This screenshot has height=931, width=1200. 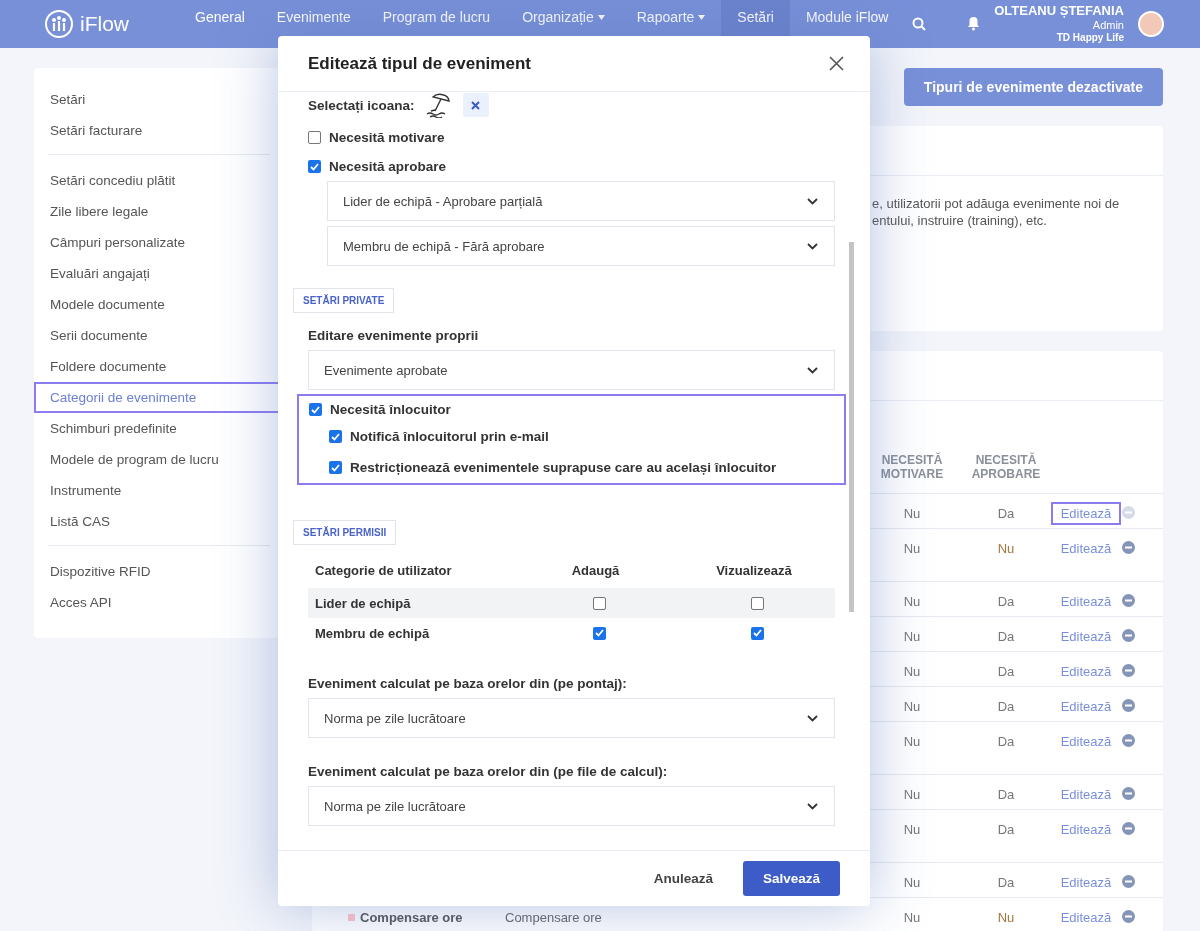 I want to click on table-cell: Membru de echipă, so click(x=372, y=633).